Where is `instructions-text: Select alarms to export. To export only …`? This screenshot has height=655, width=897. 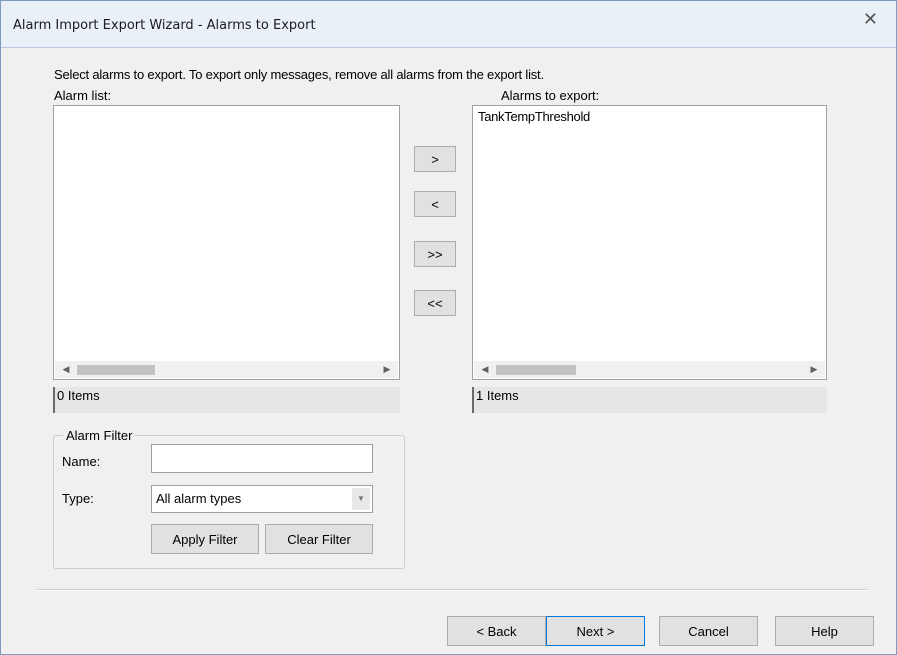
instructions-text: Select alarms to export. To export only … is located at coordinates (299, 74).